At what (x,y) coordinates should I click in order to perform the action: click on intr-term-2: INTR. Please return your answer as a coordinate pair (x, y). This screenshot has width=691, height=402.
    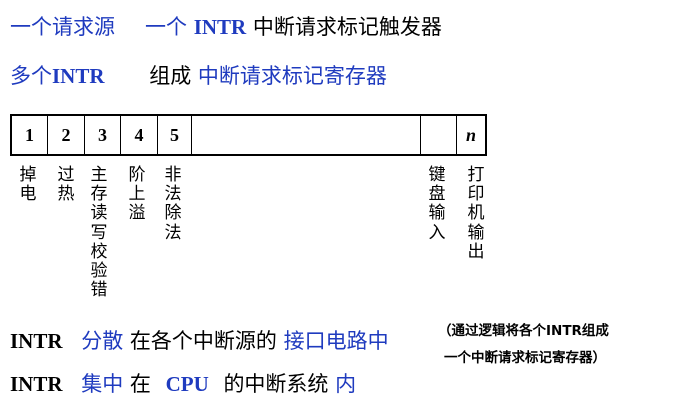
    Looking at the image, I should click on (78, 76).